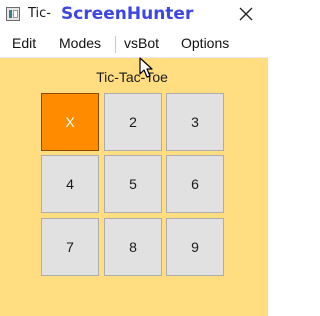 The image size is (320, 316). Describe the element at coordinates (13, 14) in the screenshot. I see `app-icon` at that location.